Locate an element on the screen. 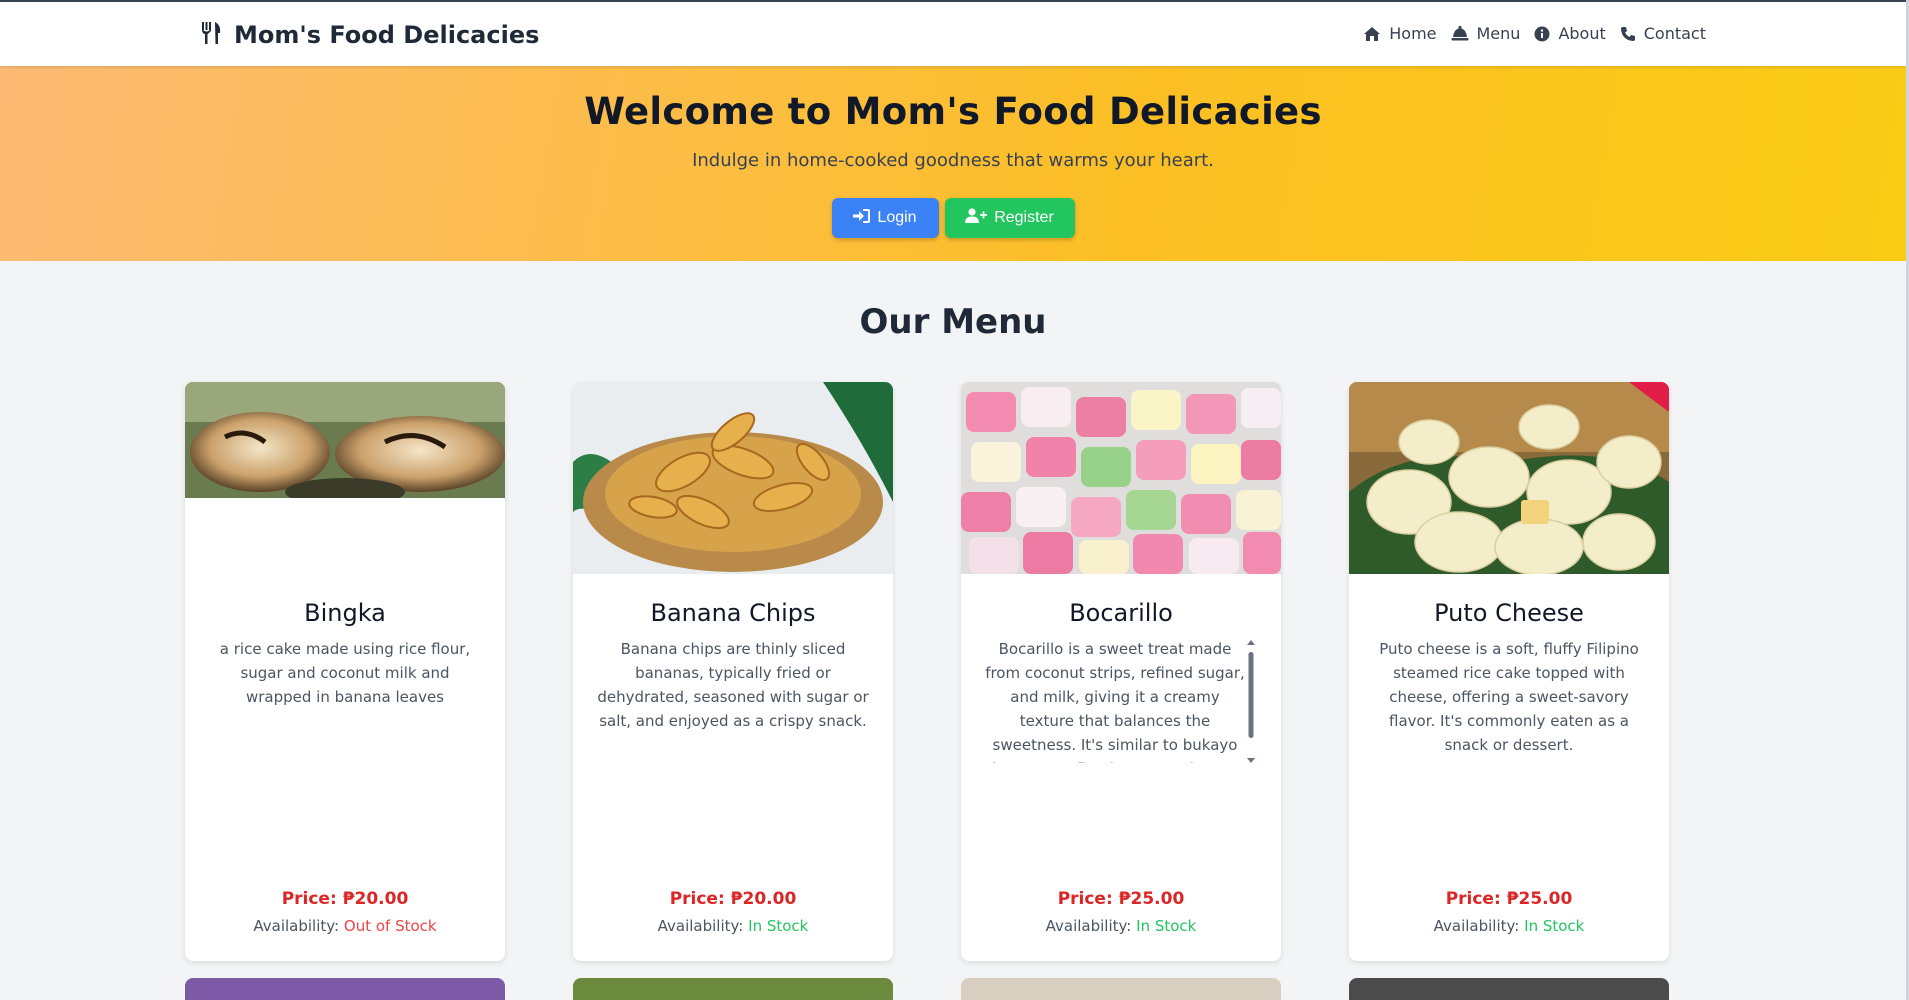 The width and height of the screenshot is (1909, 1000). login-label: Login is located at coordinates (897, 217).